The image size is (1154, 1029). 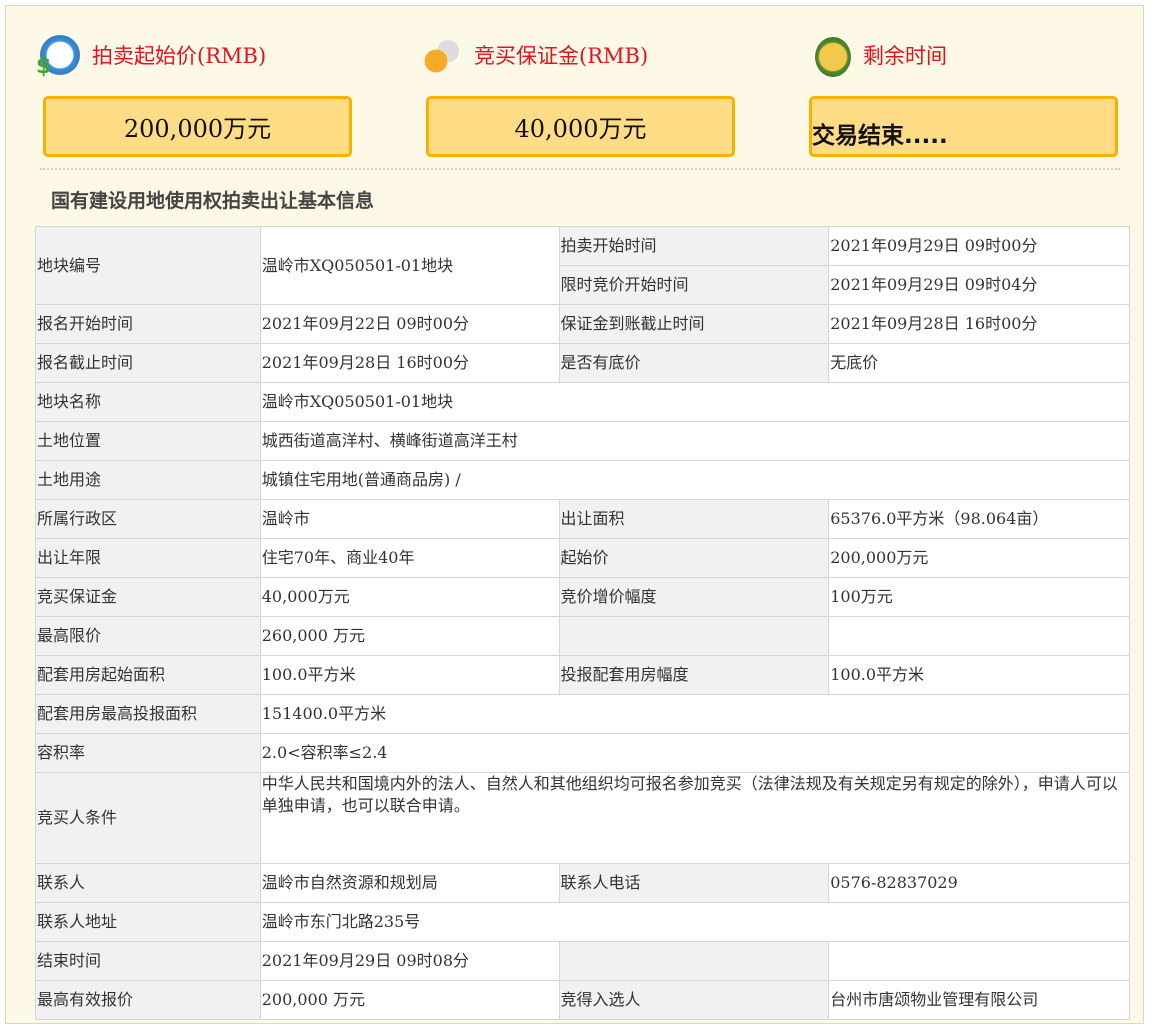 I want to click on field-label: 报名开始时间, so click(x=148, y=324).